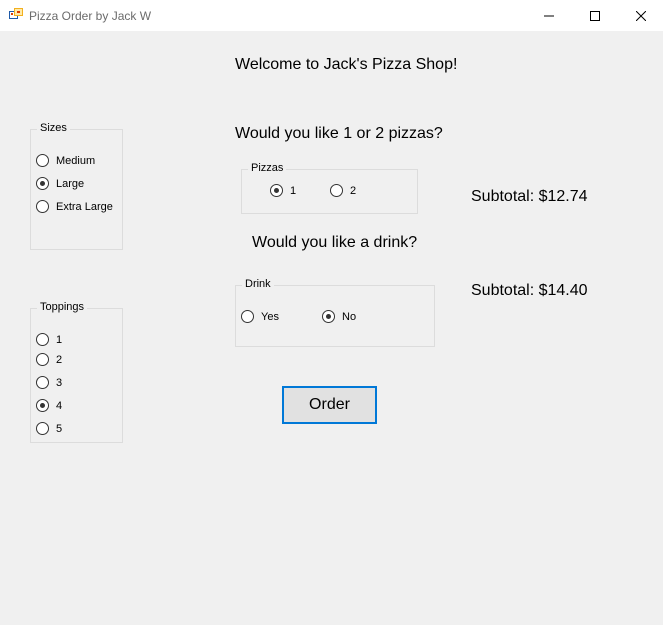 This screenshot has width=663, height=625. I want to click on toppings-group-title: Toppings, so click(62, 307).